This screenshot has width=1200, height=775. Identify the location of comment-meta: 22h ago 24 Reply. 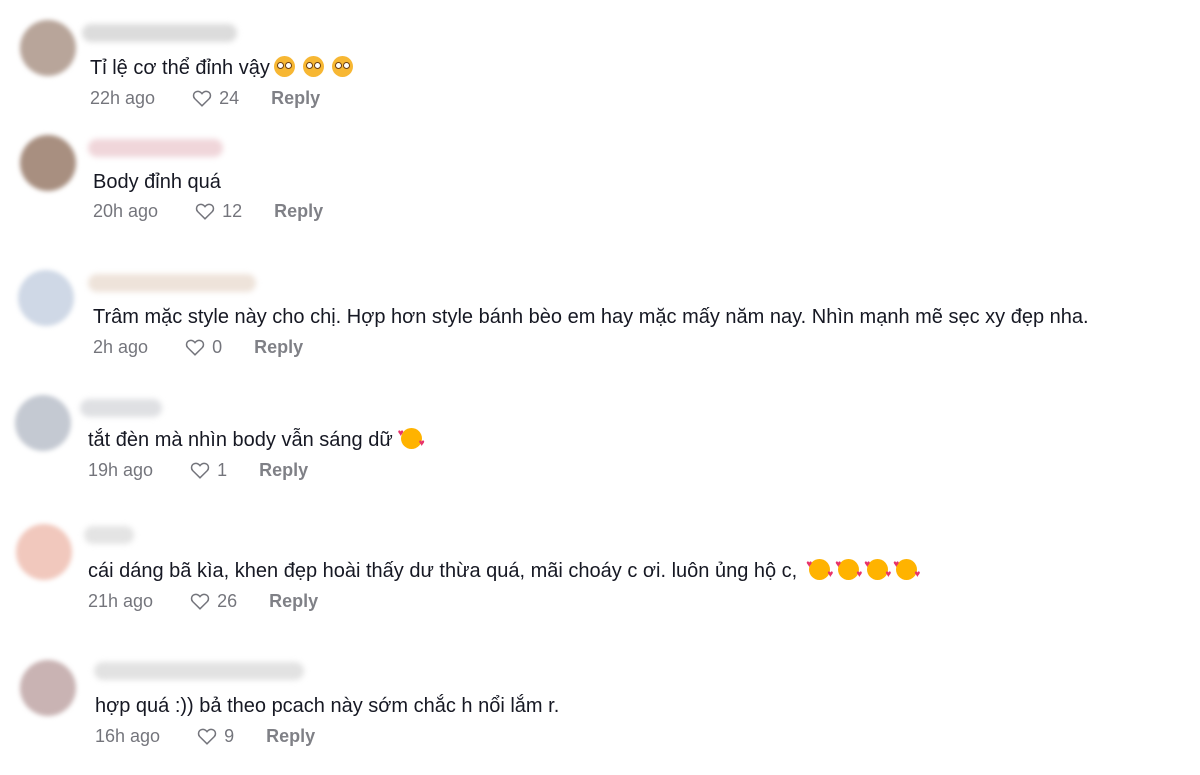
(205, 98).